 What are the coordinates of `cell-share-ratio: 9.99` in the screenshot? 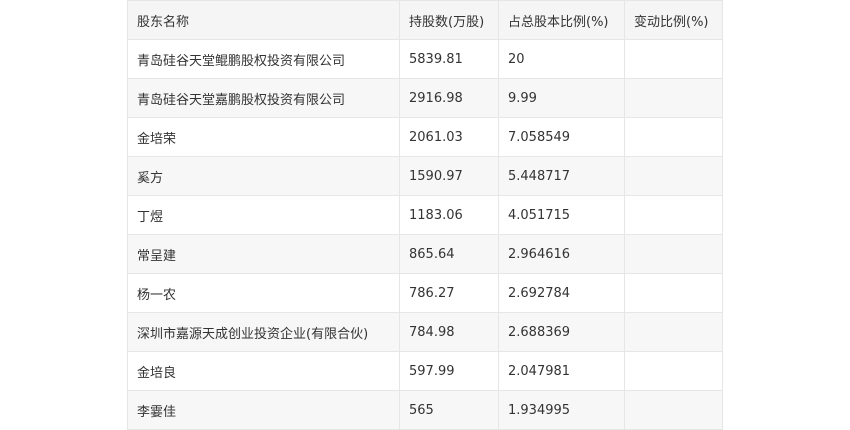 It's located at (561, 98).